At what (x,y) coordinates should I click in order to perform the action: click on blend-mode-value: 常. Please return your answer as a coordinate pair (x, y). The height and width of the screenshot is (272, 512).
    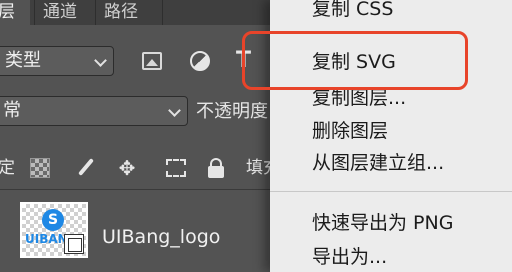
    Looking at the image, I should click on (12, 110).